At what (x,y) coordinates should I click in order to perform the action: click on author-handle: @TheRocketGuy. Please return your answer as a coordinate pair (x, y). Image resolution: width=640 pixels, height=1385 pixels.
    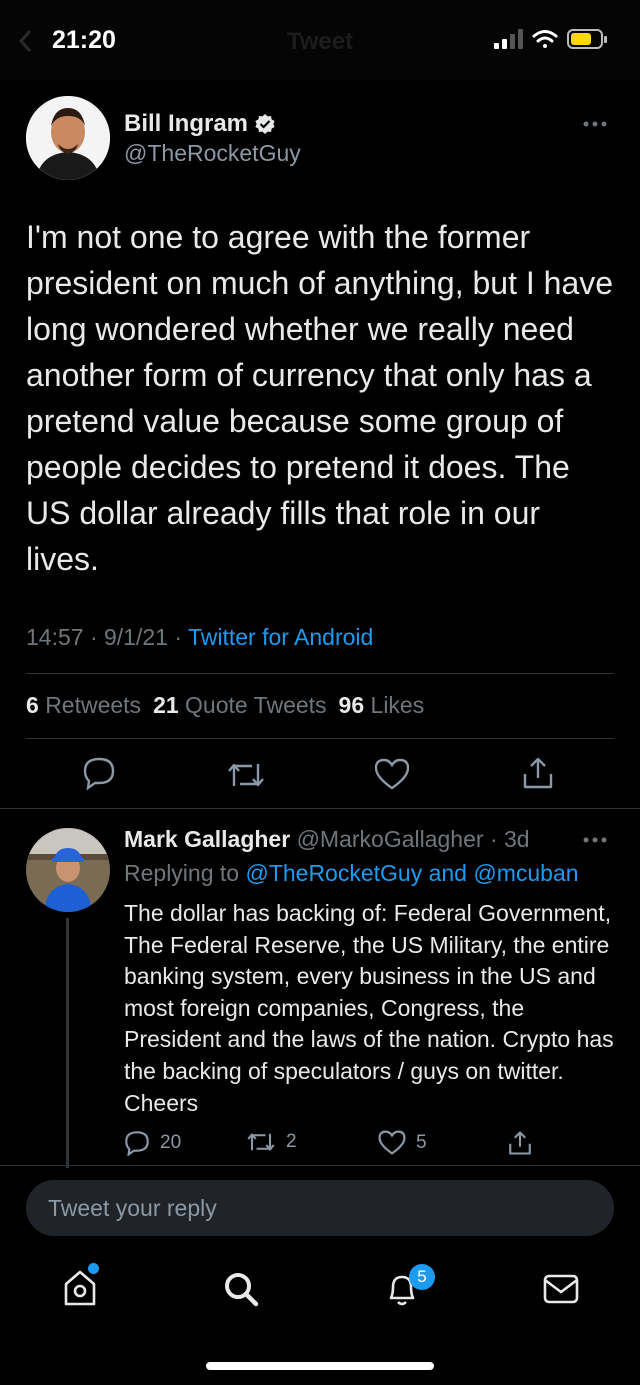
    Looking at the image, I should click on (212, 153).